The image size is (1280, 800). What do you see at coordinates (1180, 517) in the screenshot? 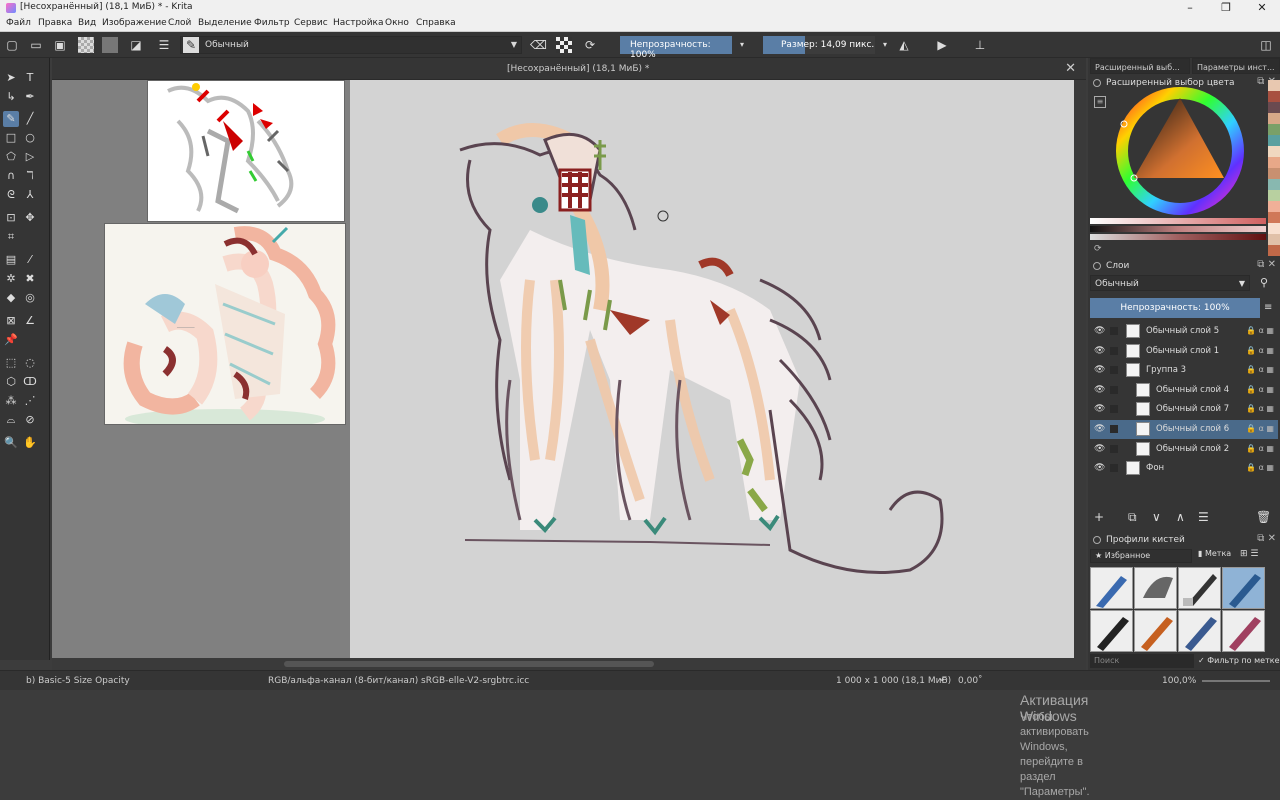
I see `move-layer-up-icon: ∧` at bounding box center [1180, 517].